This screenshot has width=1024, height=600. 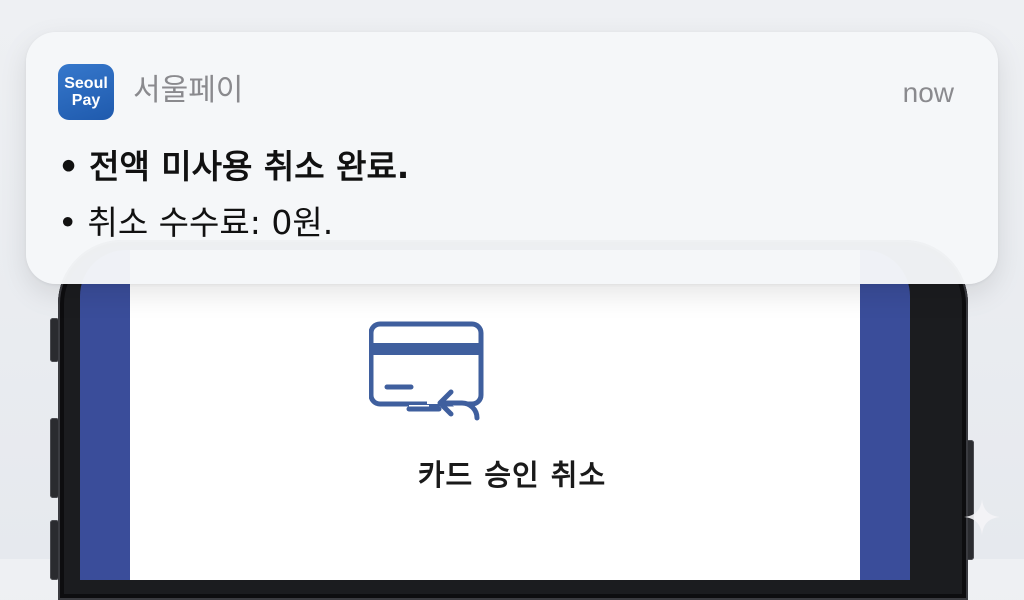 I want to click on sparkle-icon, so click(x=982, y=517).